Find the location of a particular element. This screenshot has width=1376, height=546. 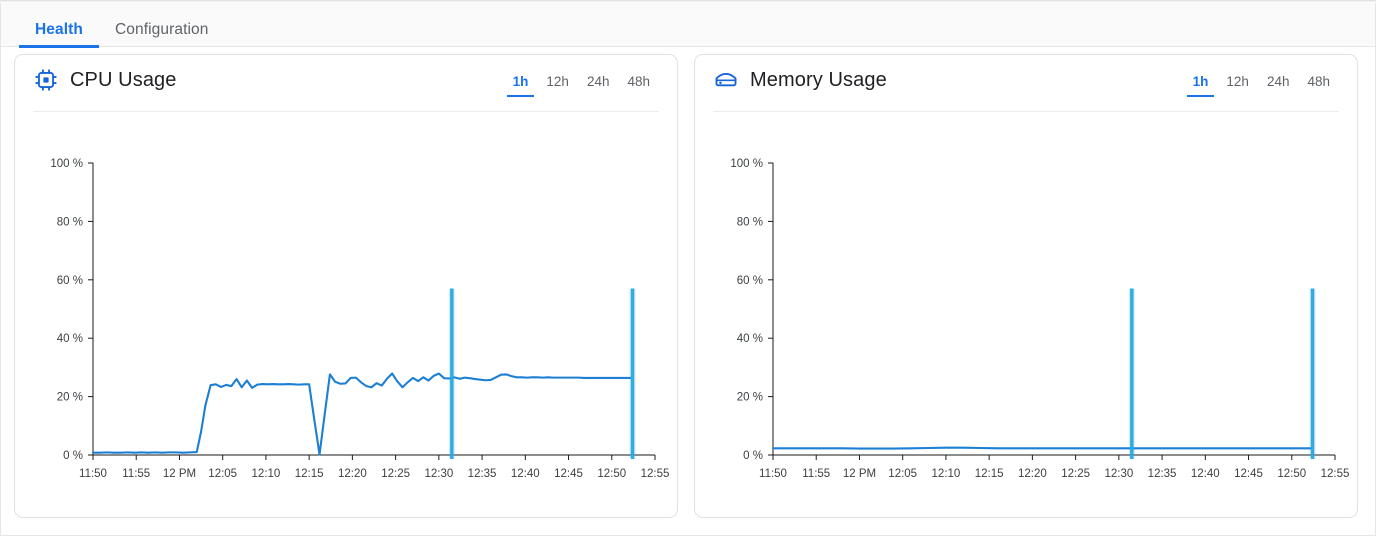

memory-range-selector: 1h 12h 24h 48h is located at coordinates (1261, 85).